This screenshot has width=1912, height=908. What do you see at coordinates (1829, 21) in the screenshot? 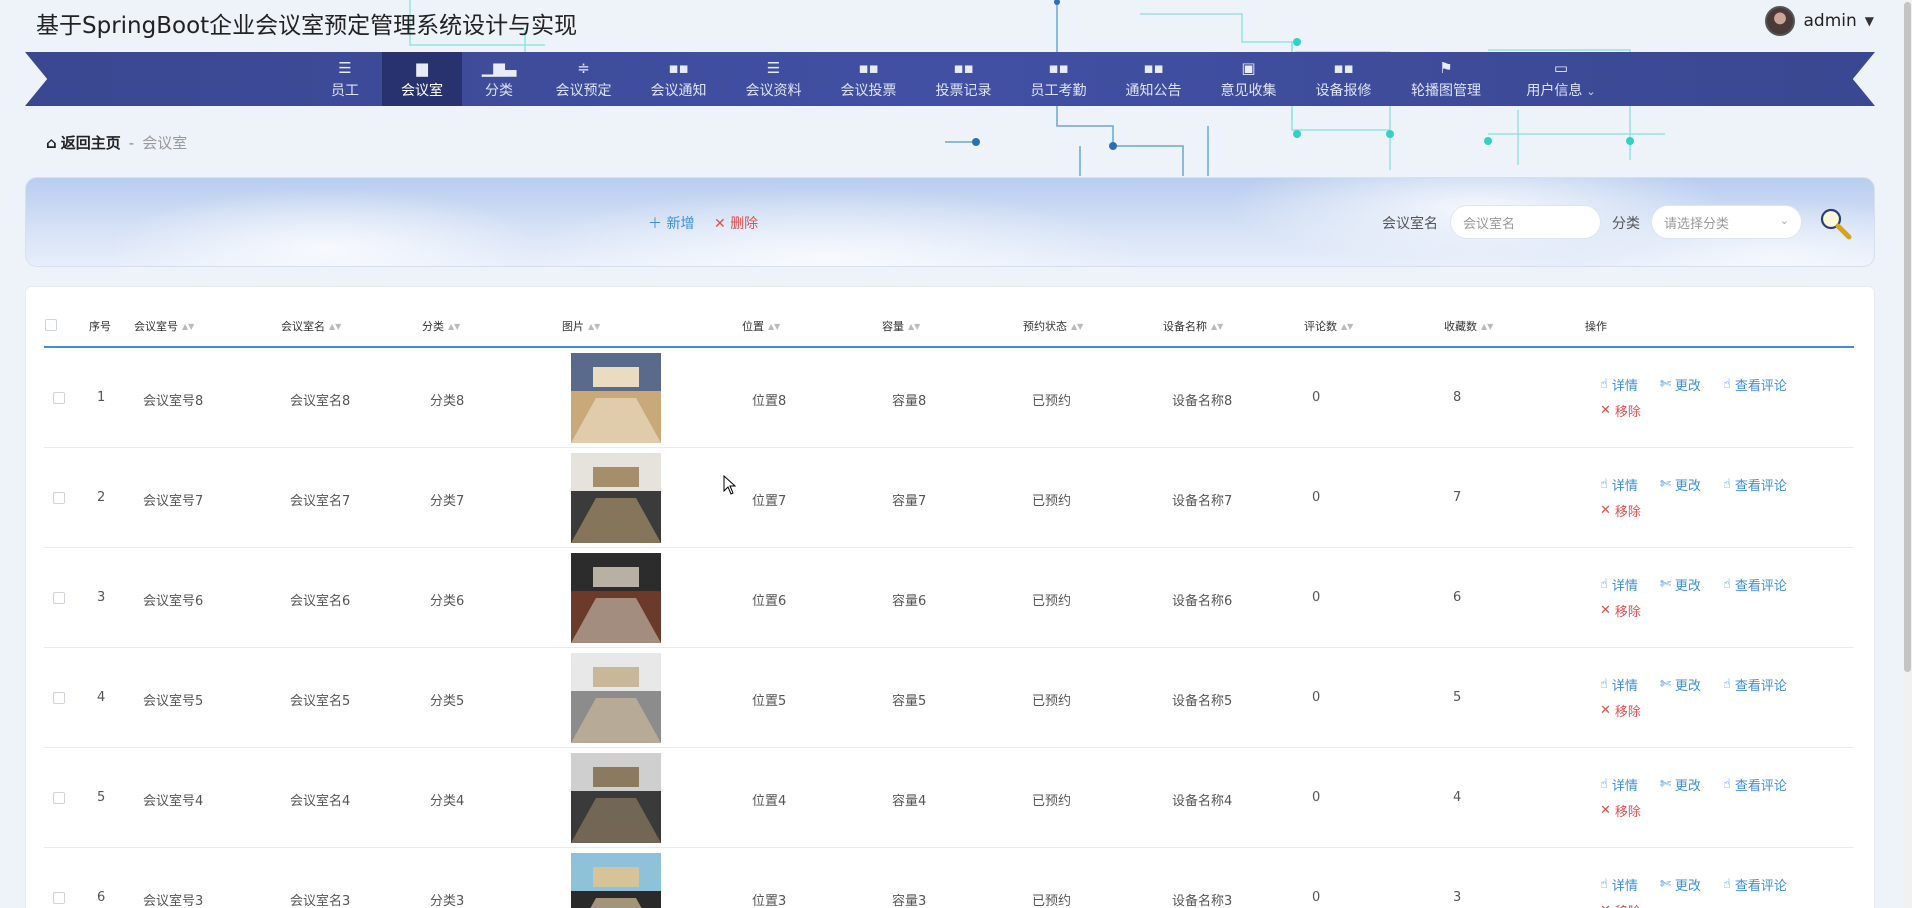
I see `username: admin` at bounding box center [1829, 21].